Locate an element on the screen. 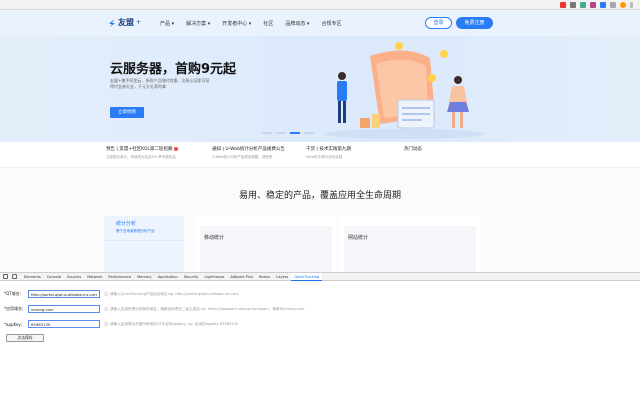 This screenshot has height=400, width=640. tab-console: Console is located at coordinates (54, 277).